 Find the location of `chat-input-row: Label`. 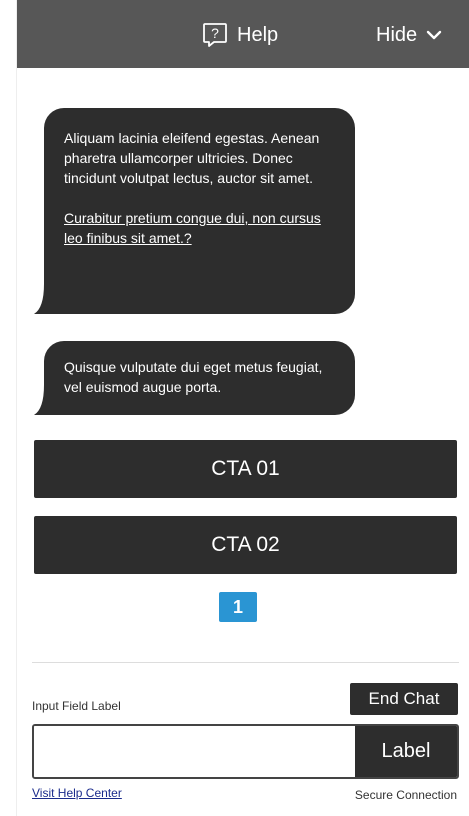

chat-input-row: Label is located at coordinates (245, 751).